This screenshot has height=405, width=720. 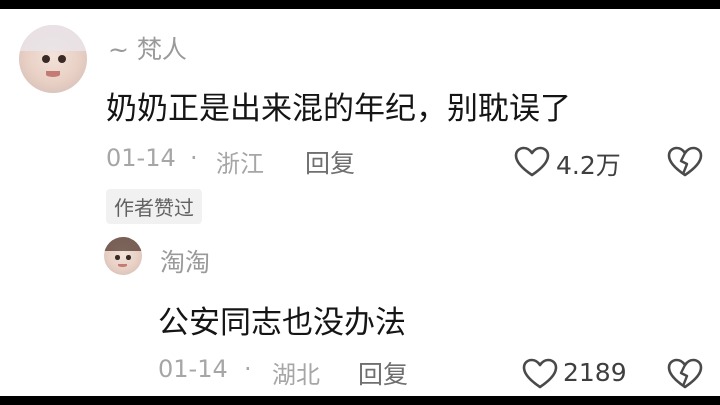 What do you see at coordinates (141, 158) in the screenshot?
I see `comment-date: 01-14` at bounding box center [141, 158].